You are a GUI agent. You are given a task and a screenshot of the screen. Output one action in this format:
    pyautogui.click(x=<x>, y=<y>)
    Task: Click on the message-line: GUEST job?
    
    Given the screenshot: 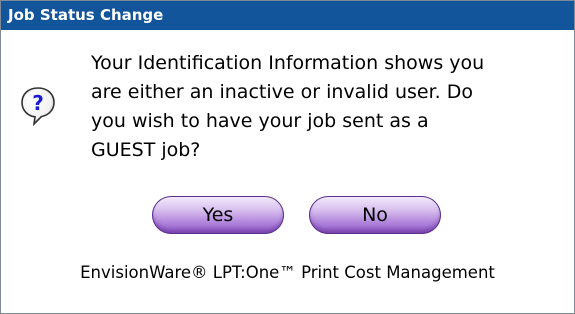 What is the action you would take?
    pyautogui.click(x=146, y=150)
    